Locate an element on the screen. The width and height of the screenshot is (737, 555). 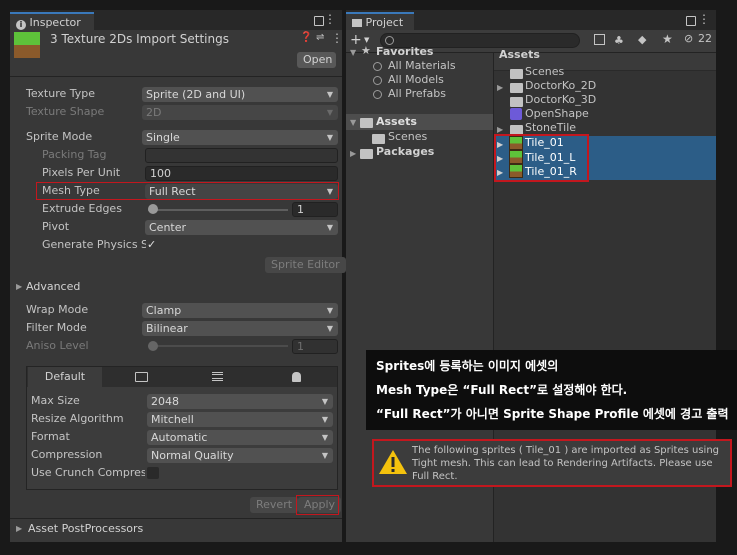
tree-item-assets: Assets is located at coordinates (396, 122).